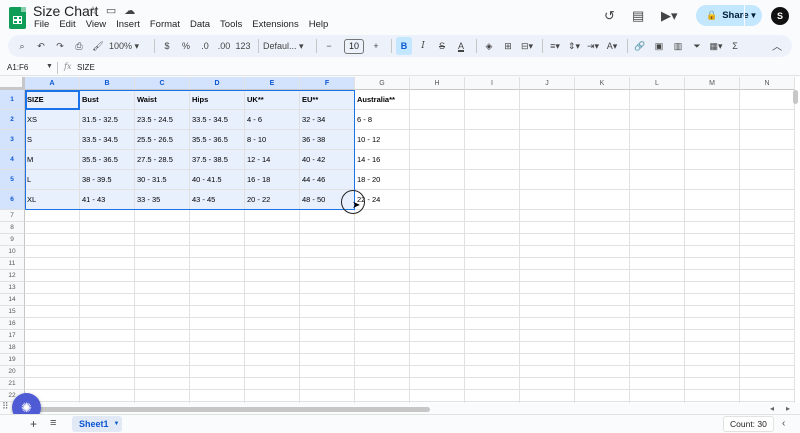  I want to click on cell-h9, so click(437, 240).